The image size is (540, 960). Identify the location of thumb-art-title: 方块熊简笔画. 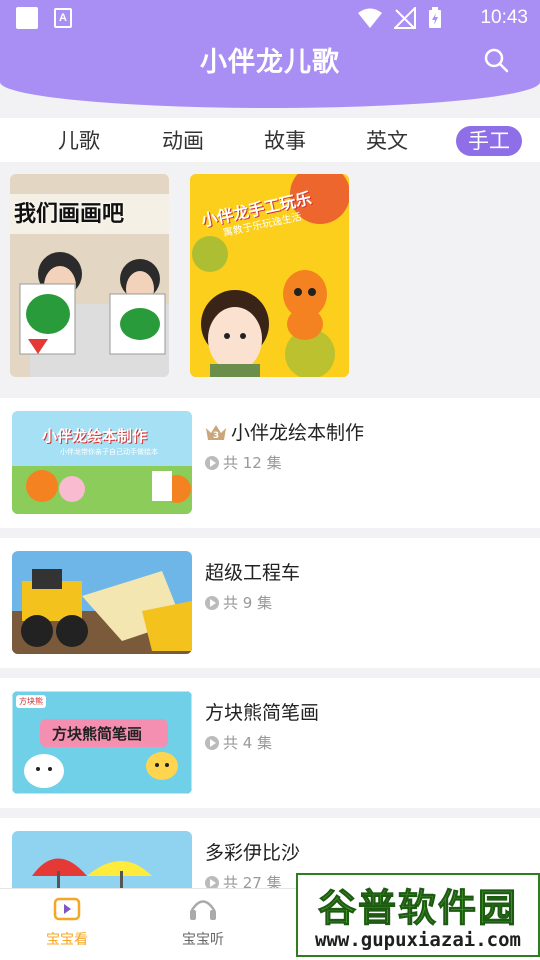
(97, 734).